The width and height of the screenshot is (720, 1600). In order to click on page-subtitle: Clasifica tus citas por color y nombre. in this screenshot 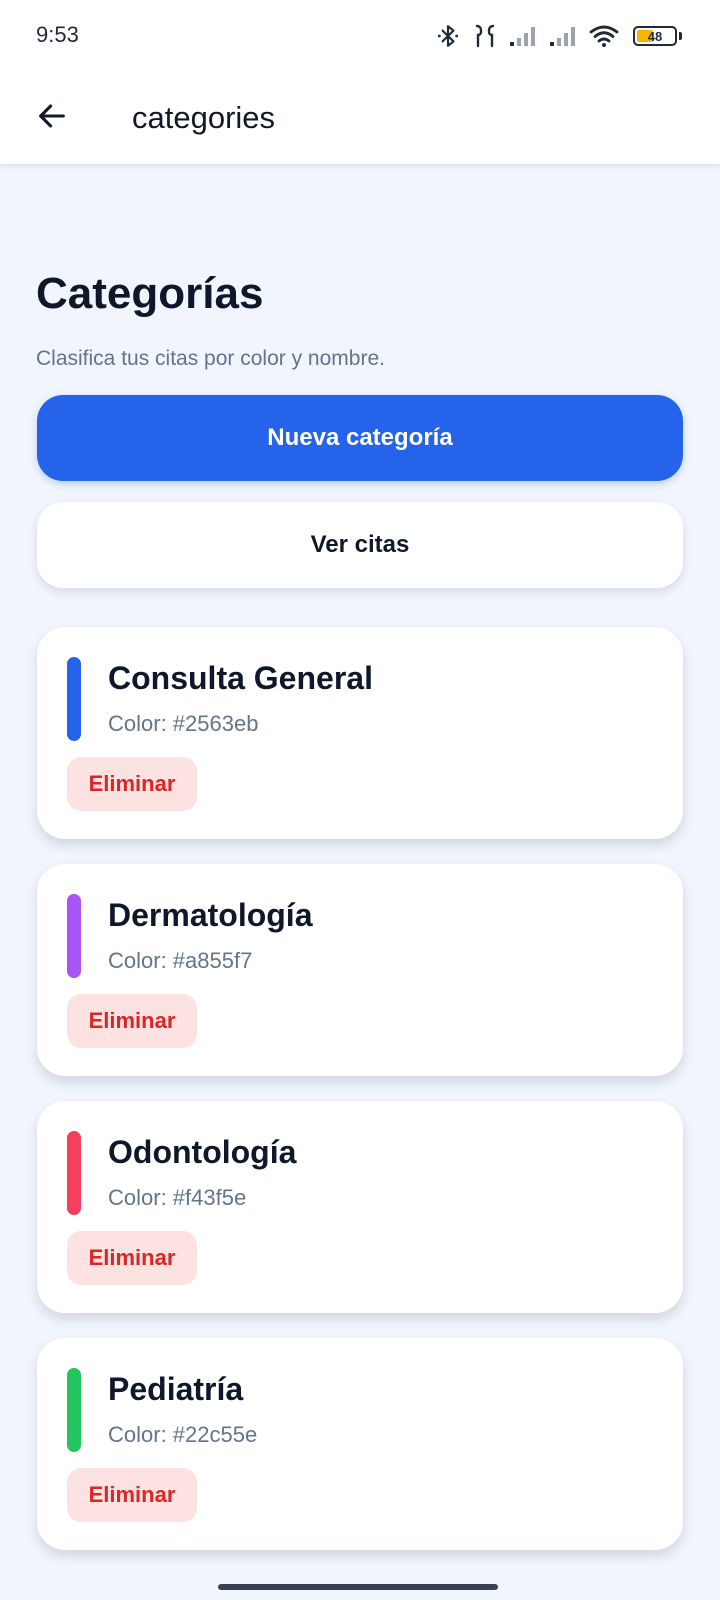, I will do `click(210, 358)`.